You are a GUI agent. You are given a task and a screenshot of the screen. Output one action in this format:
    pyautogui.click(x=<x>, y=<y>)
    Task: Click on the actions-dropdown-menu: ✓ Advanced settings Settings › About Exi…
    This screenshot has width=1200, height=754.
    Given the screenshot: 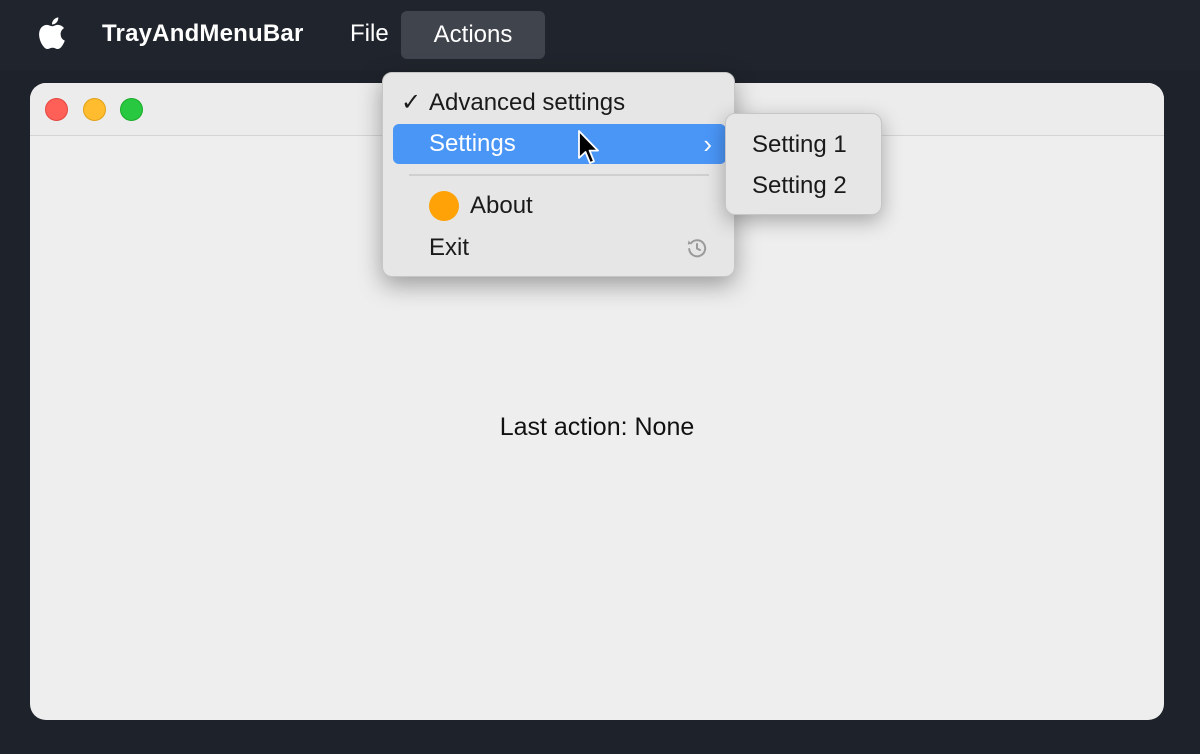 What is the action you would take?
    pyautogui.click(x=558, y=174)
    